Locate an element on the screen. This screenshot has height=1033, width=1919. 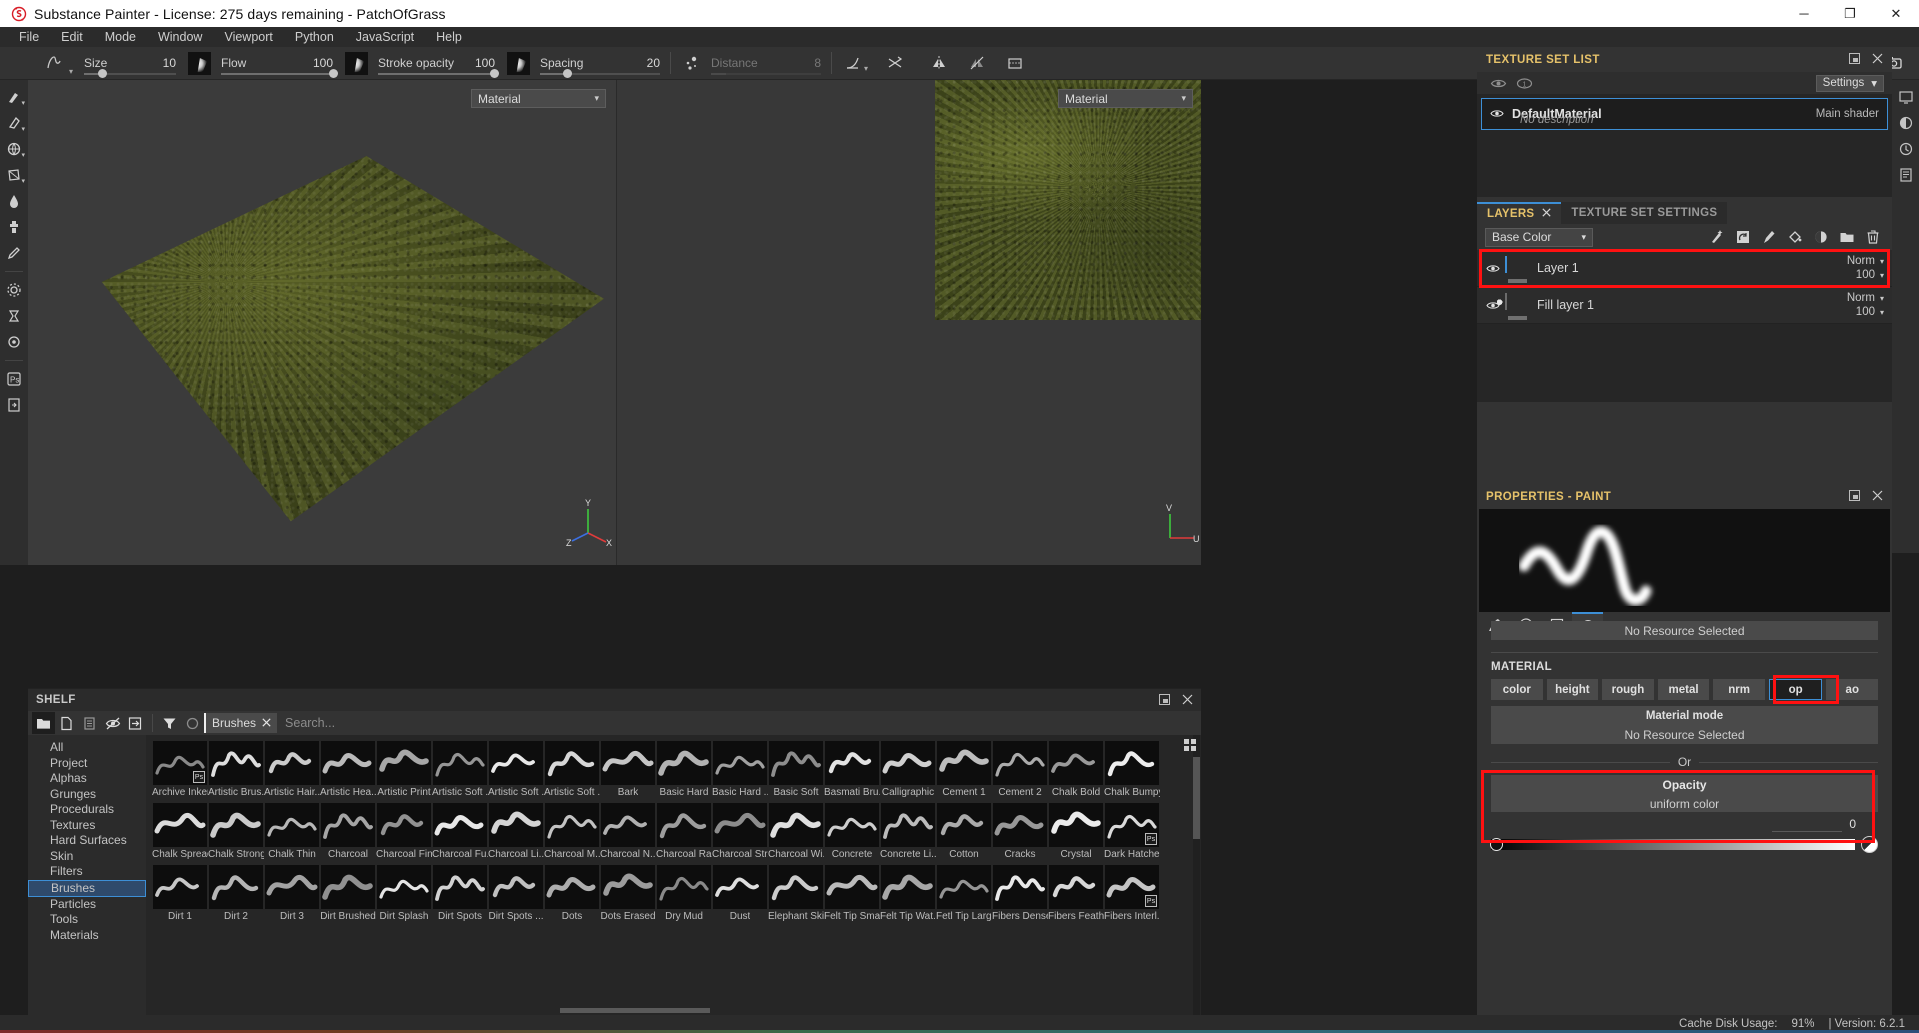
channel-button-op: op is located at coordinates (1795, 689).